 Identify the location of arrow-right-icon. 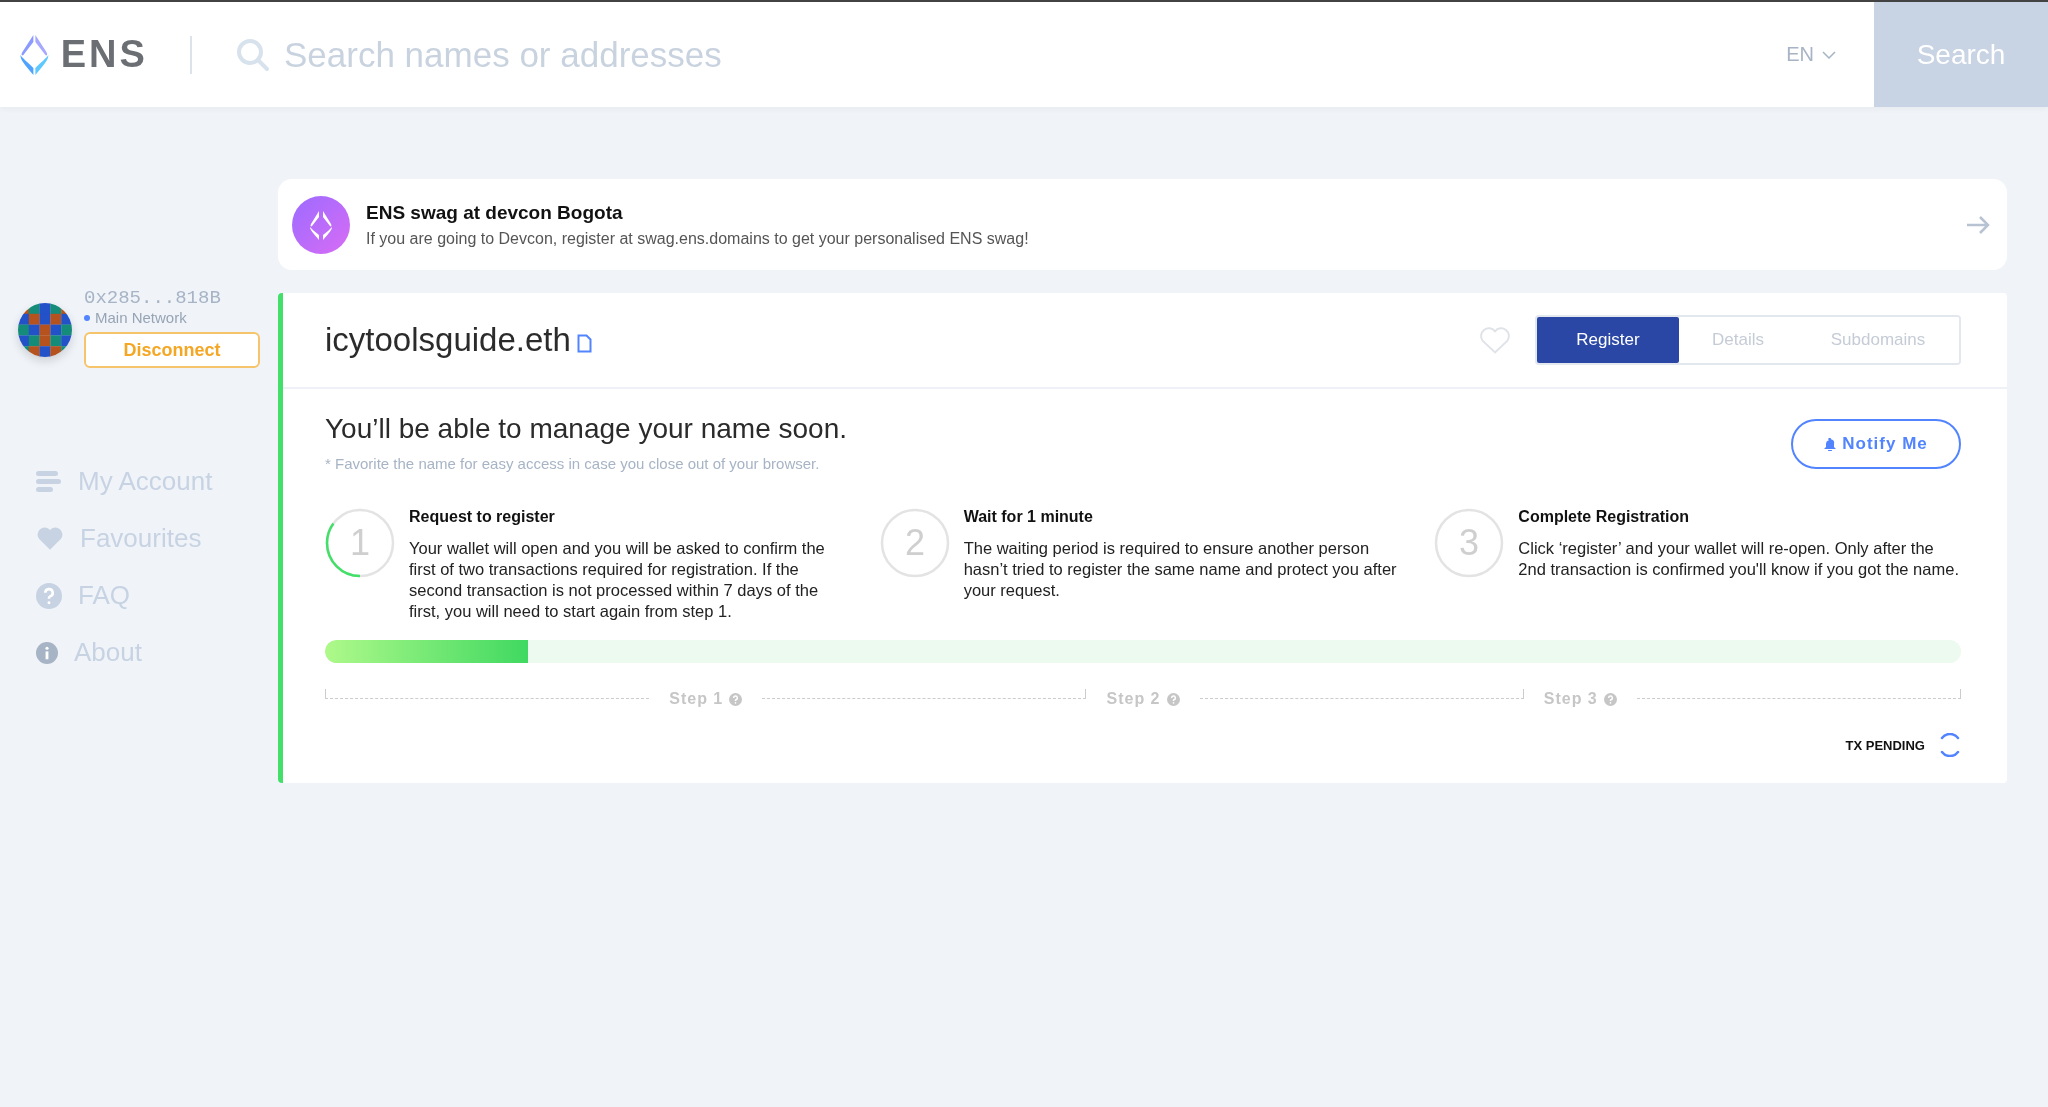
(1978, 224).